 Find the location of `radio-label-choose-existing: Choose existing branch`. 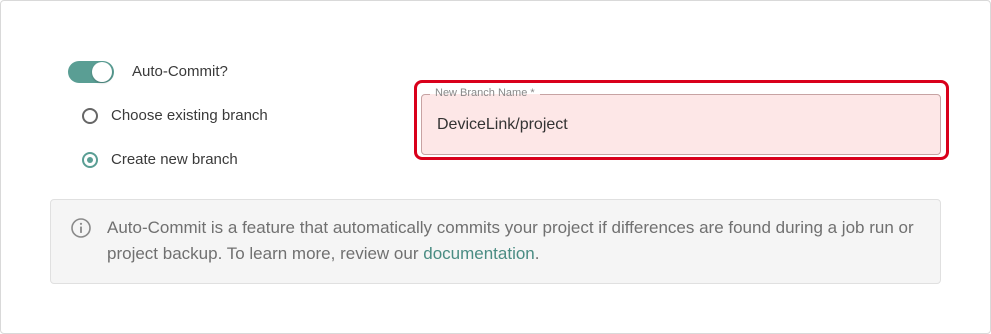

radio-label-choose-existing: Choose existing branch is located at coordinates (189, 115).